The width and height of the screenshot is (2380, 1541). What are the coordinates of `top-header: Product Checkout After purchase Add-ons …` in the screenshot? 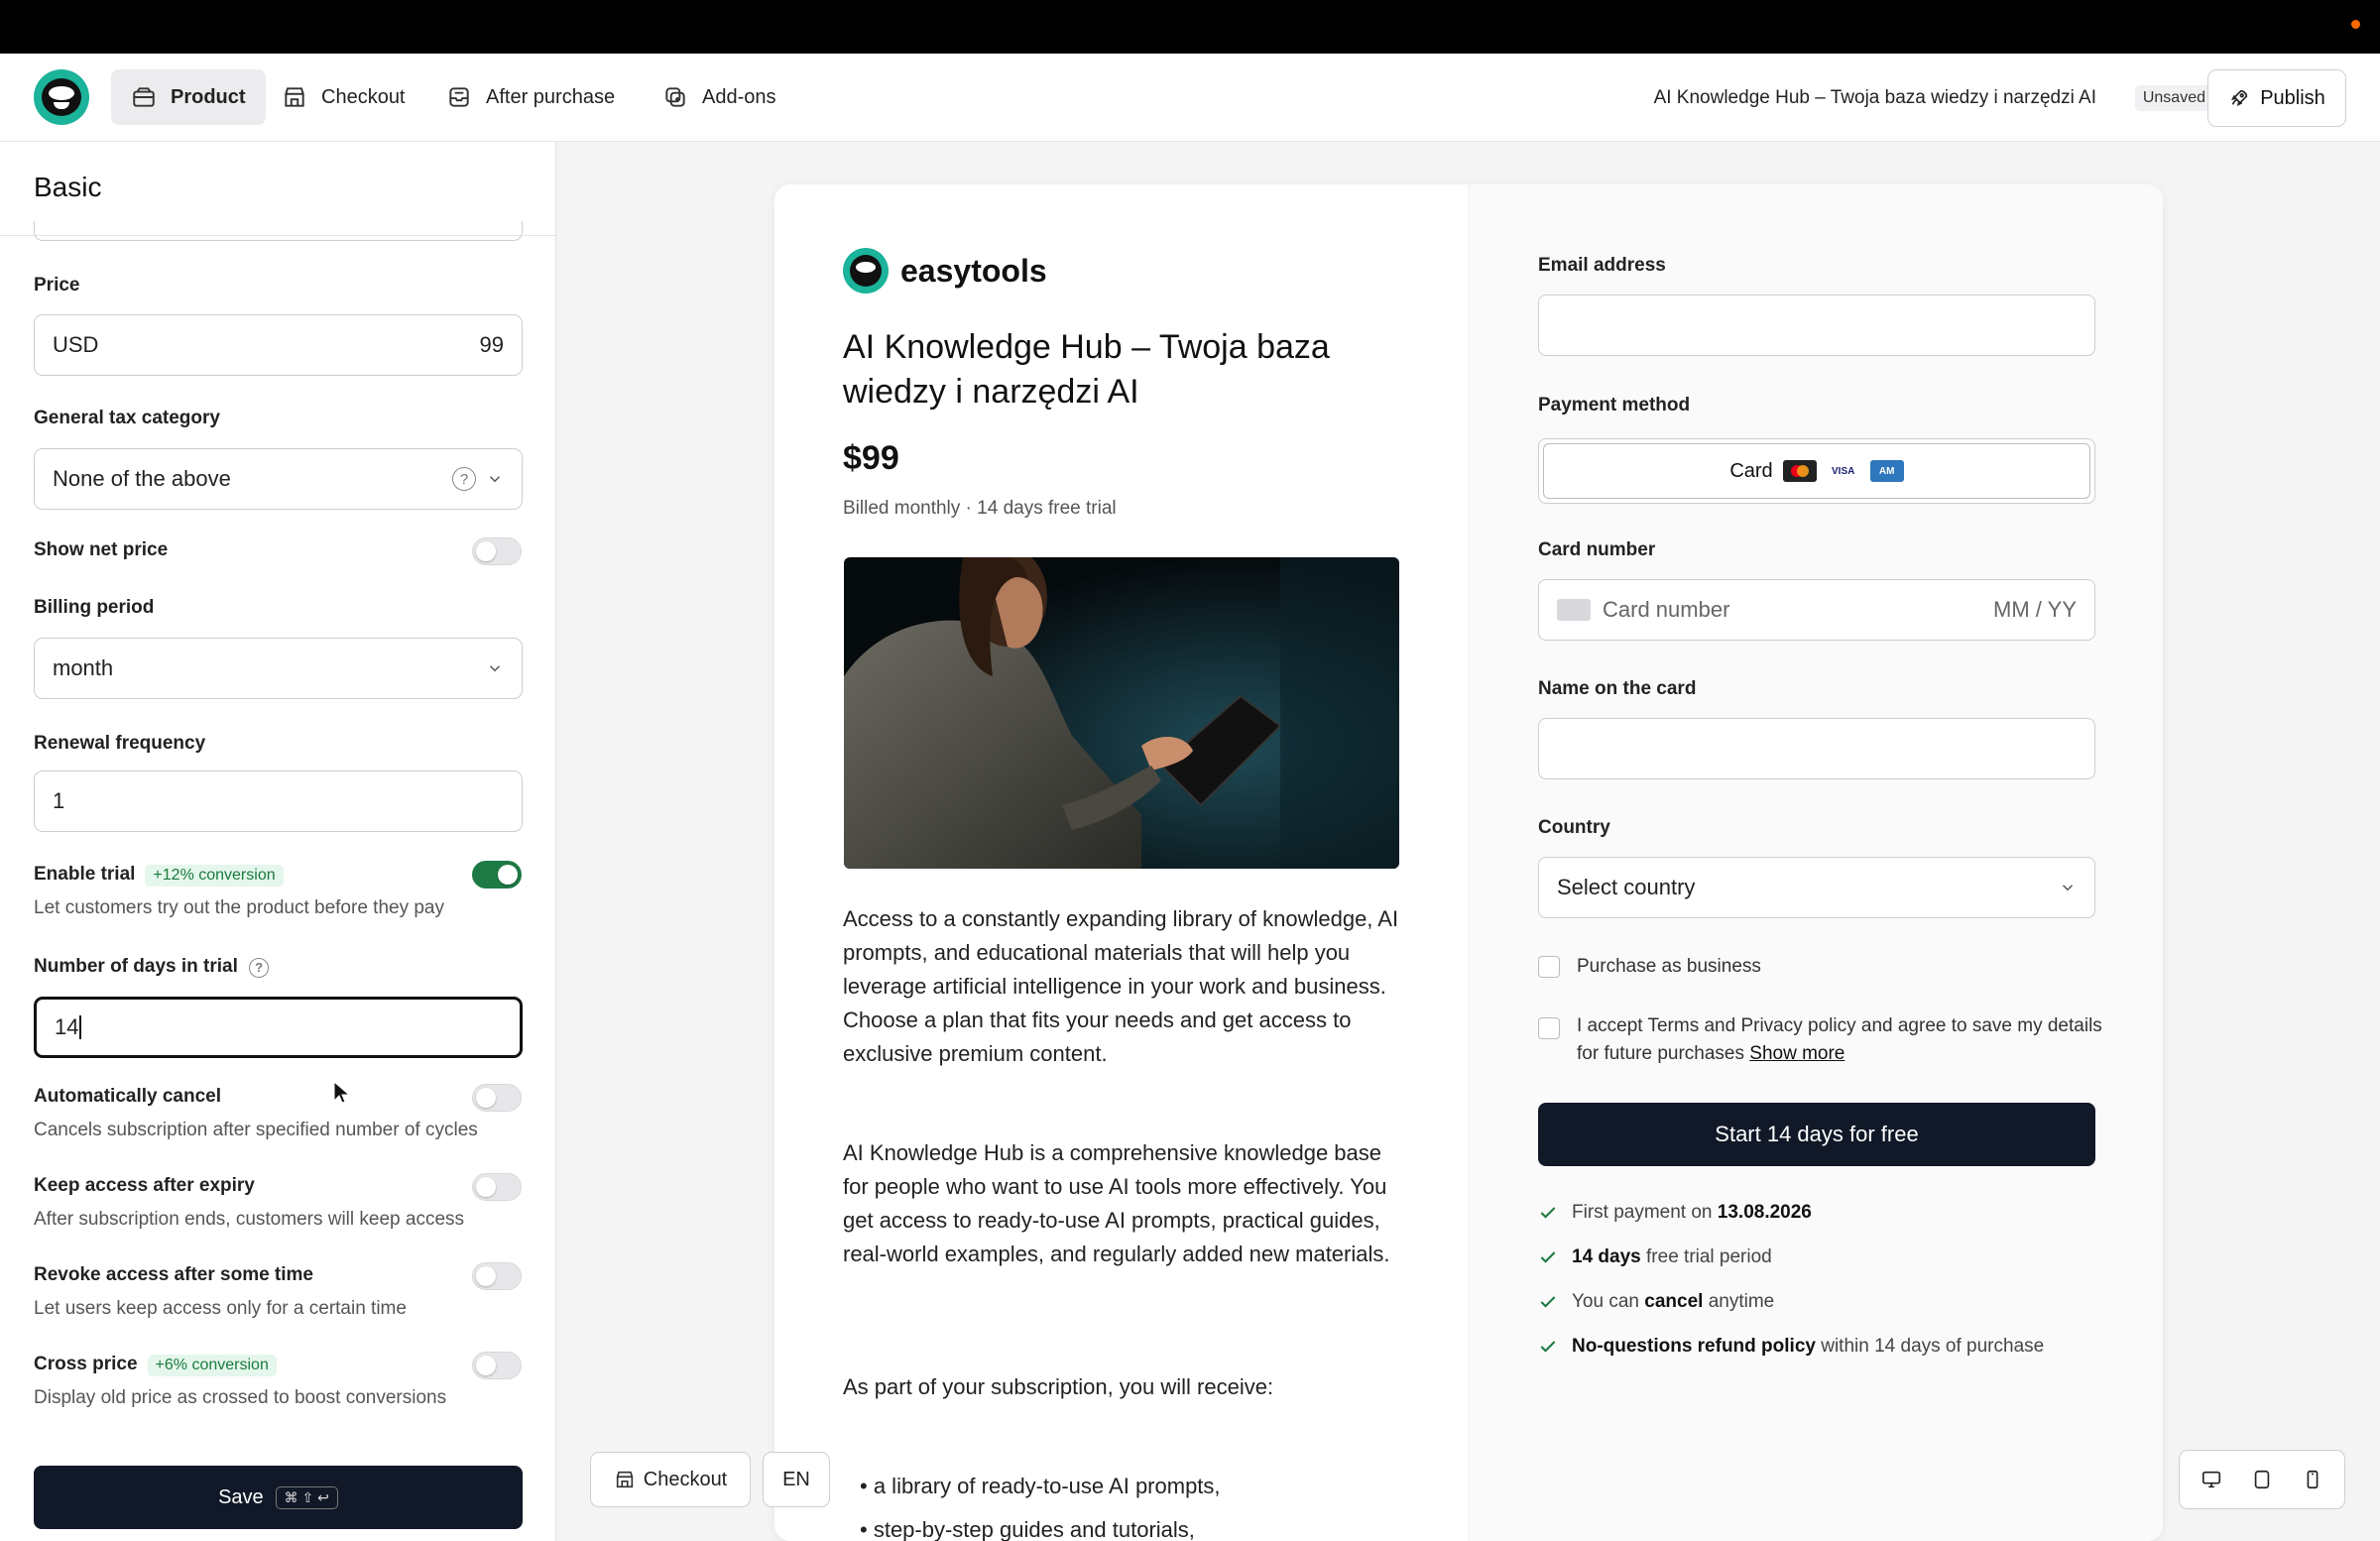 It's located at (1190, 98).